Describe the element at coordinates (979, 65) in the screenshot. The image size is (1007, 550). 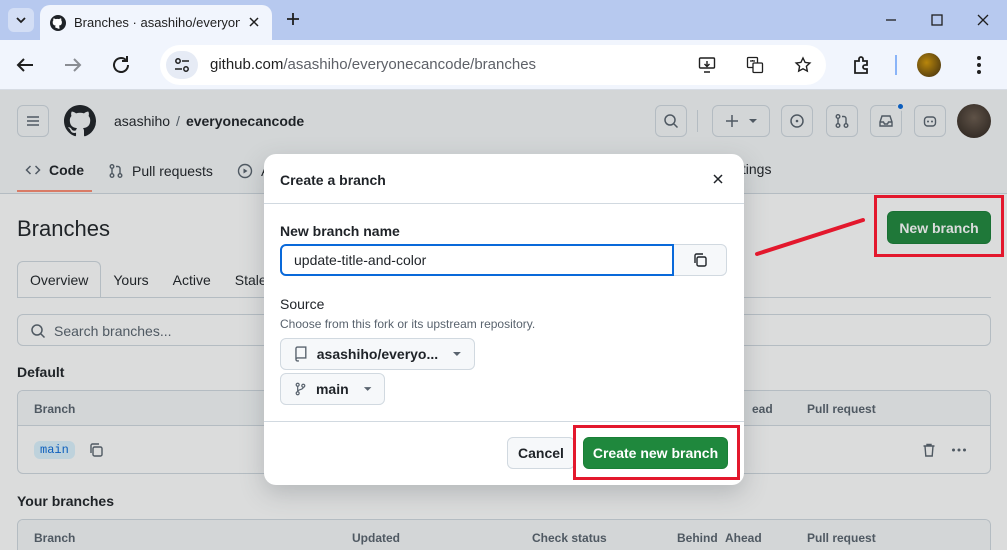
I see `kebab-menu-icon` at that location.